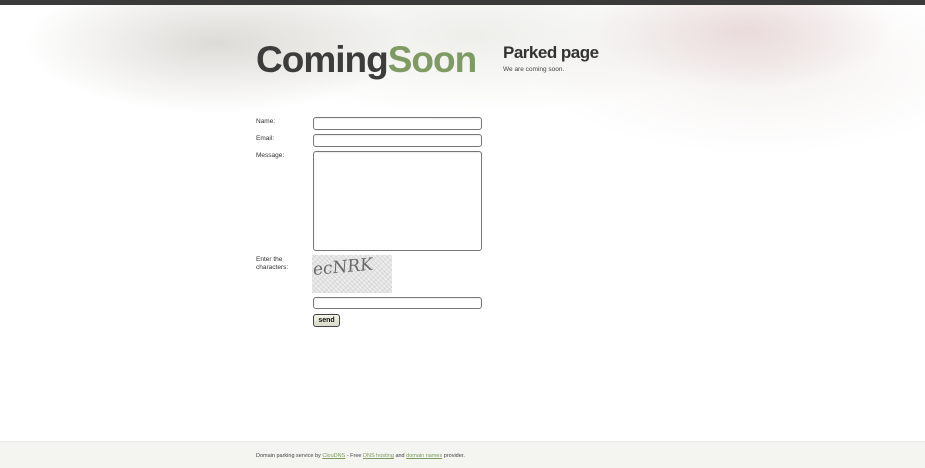  I want to click on email-input, so click(397, 140).